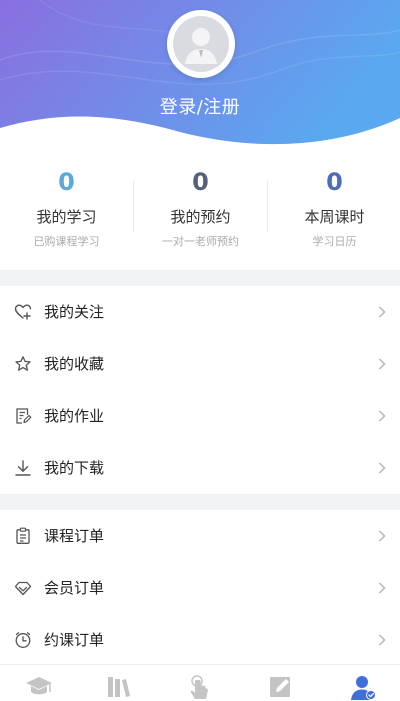 The image size is (400, 701). Describe the element at coordinates (200, 241) in the screenshot. I see `stat-sub: 一对一老师预约` at that location.